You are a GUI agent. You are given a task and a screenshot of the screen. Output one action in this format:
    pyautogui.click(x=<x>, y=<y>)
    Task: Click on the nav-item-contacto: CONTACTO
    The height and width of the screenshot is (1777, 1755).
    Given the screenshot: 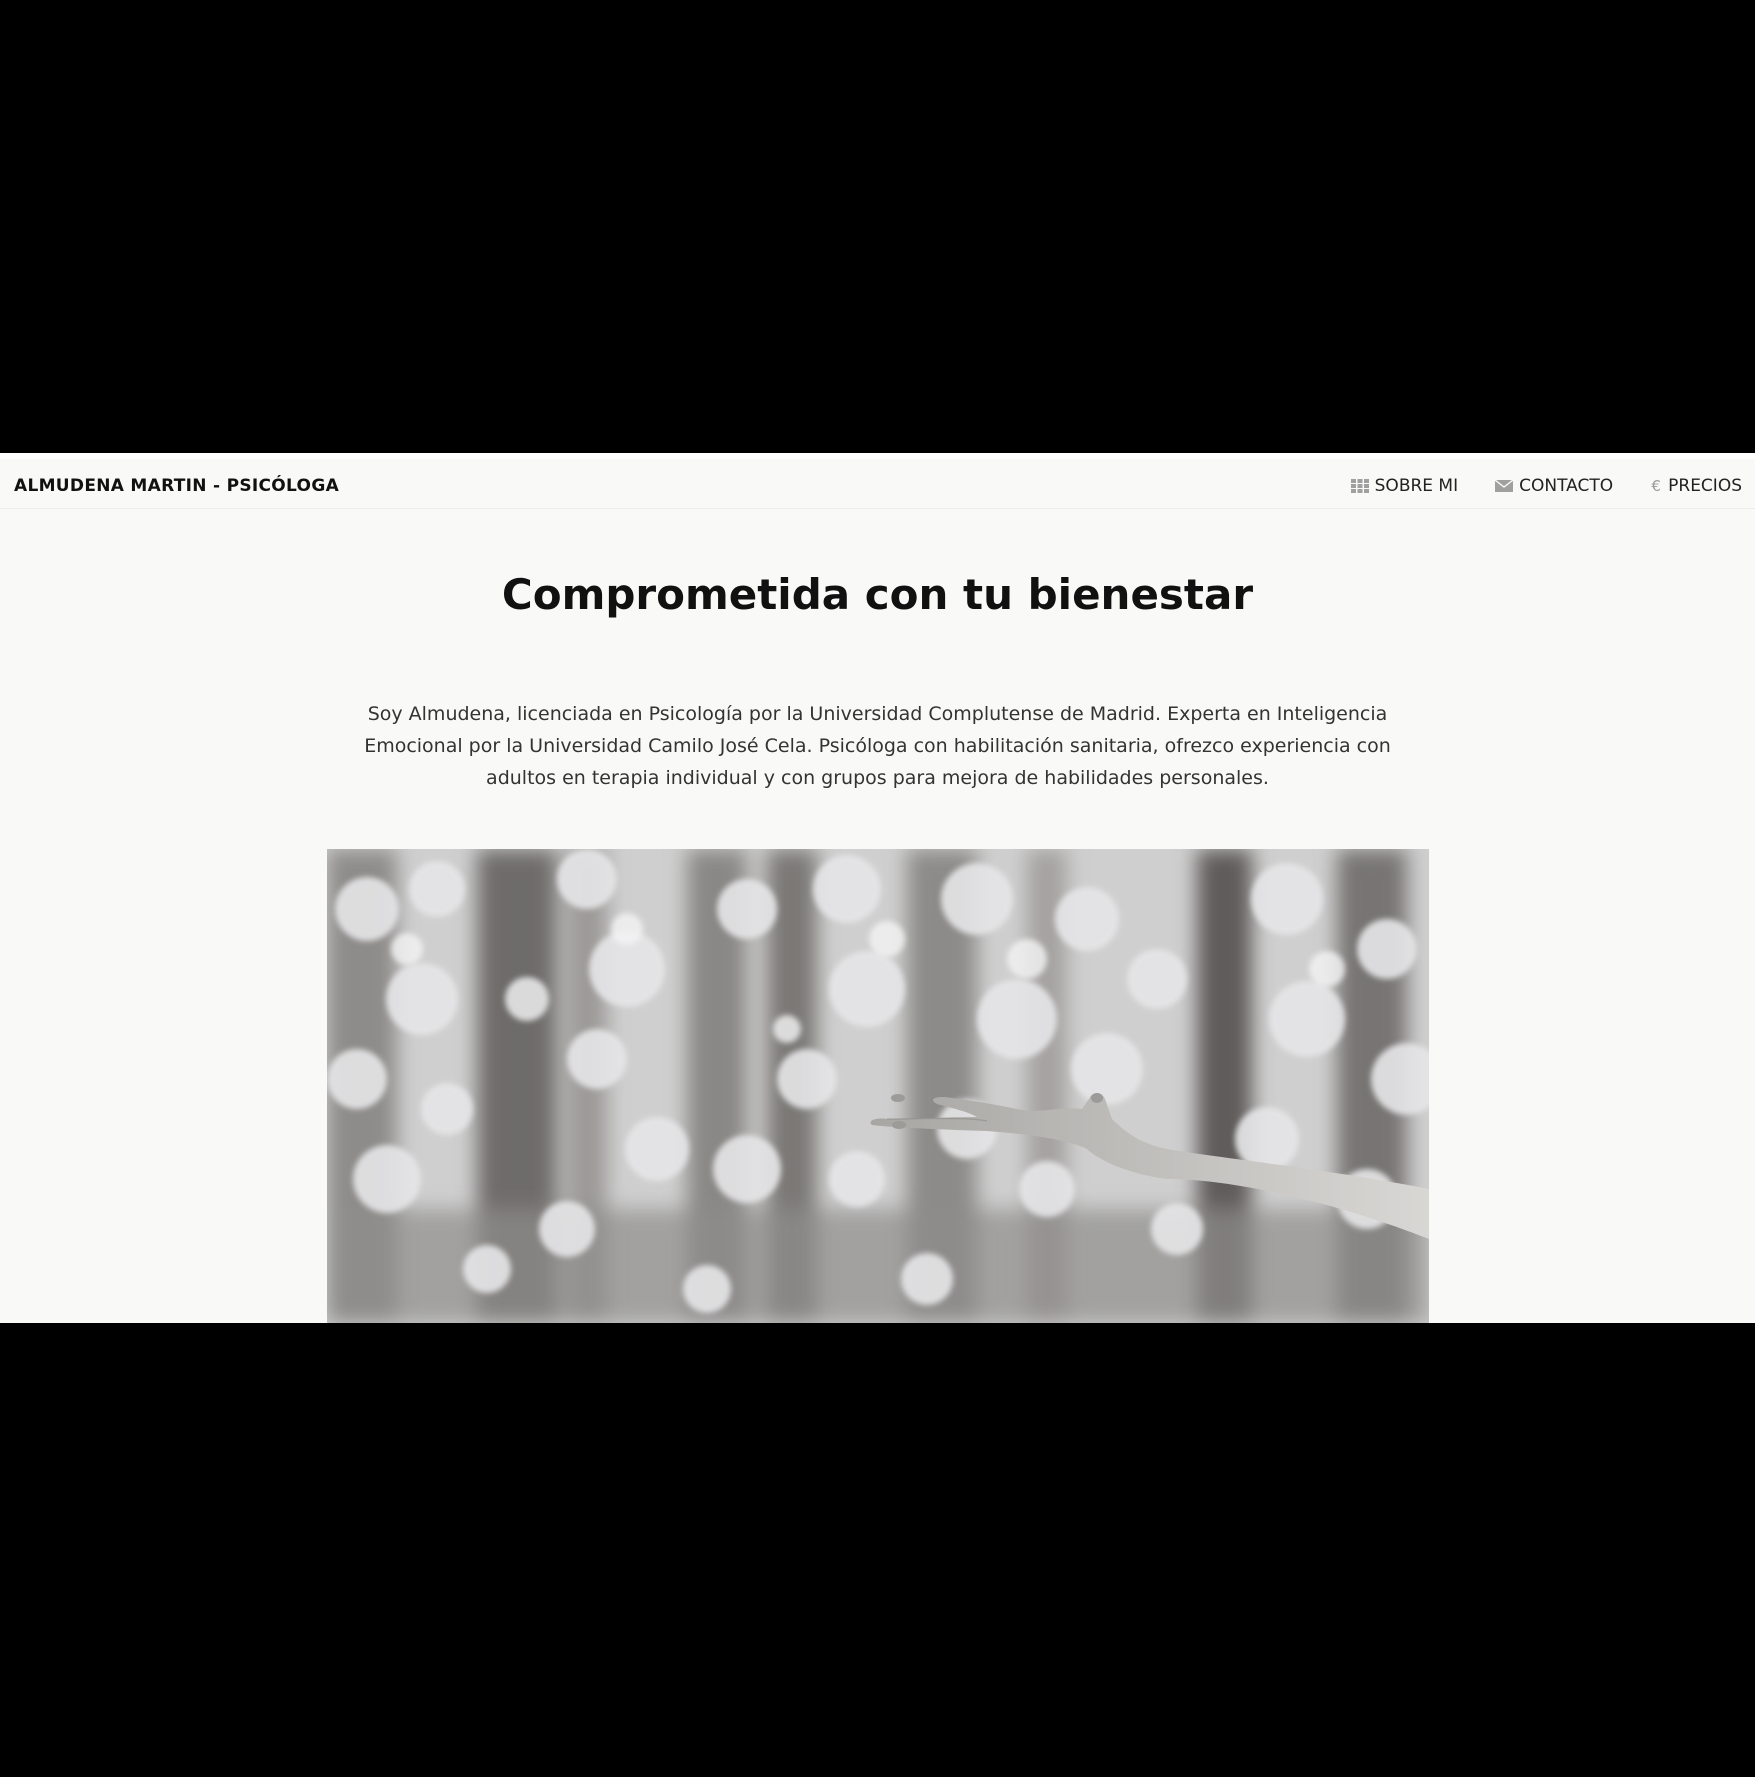 What is the action you would take?
    pyautogui.click(x=1554, y=486)
    